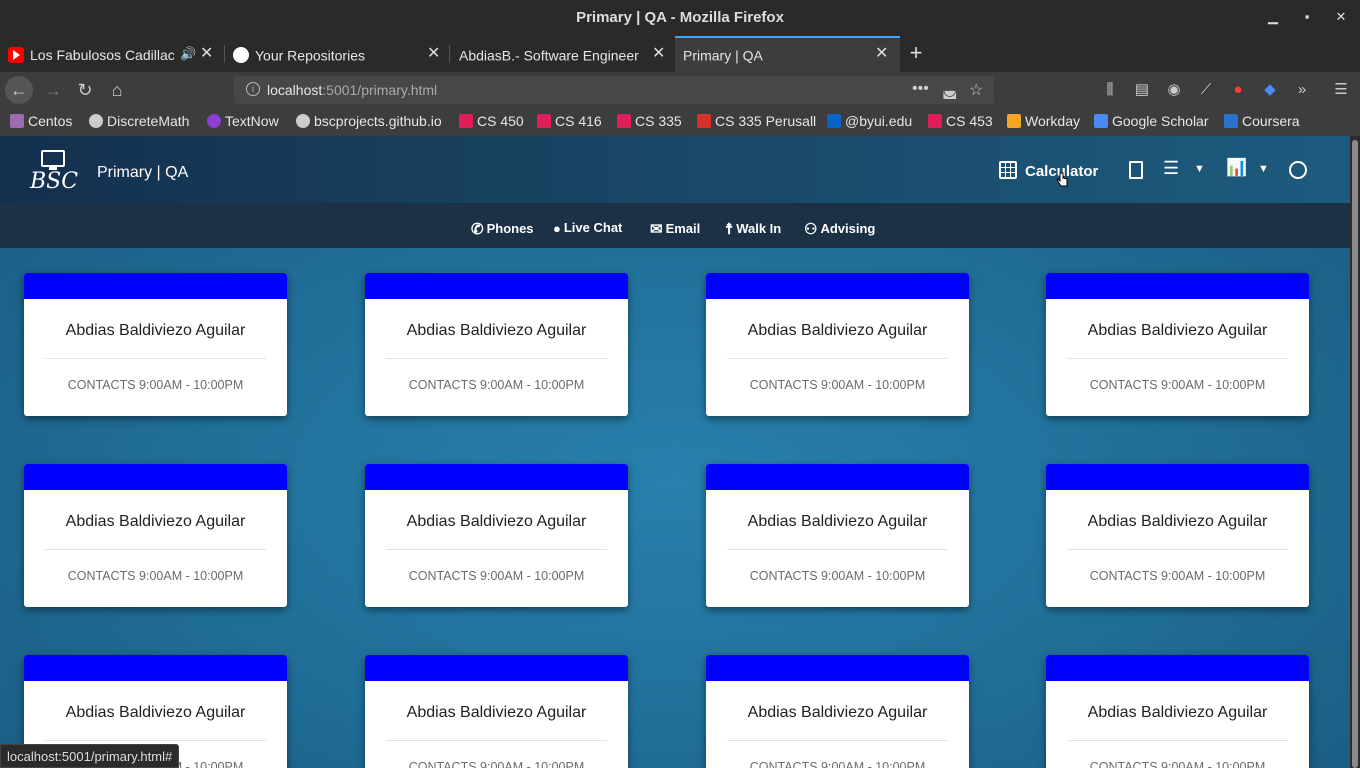 The image size is (1360, 768). Describe the element at coordinates (1341, 90) in the screenshot. I see `hamburger-menu-icon: ☰` at that location.